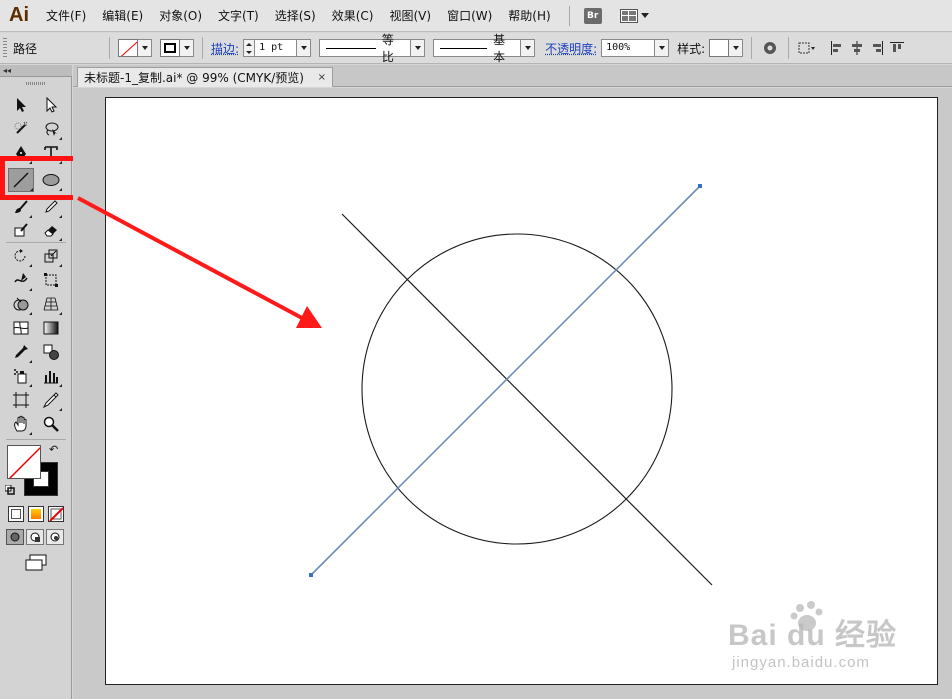  What do you see at coordinates (877, 48) in the screenshot?
I see `align-right-button` at bounding box center [877, 48].